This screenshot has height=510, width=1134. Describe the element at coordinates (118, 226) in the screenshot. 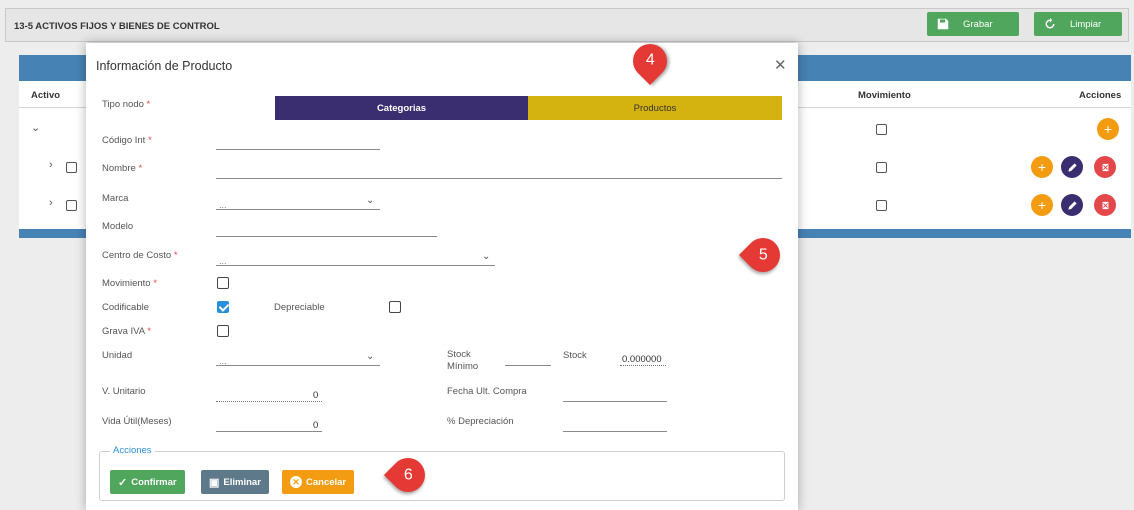

I see `modelo-label: Modelo` at that location.